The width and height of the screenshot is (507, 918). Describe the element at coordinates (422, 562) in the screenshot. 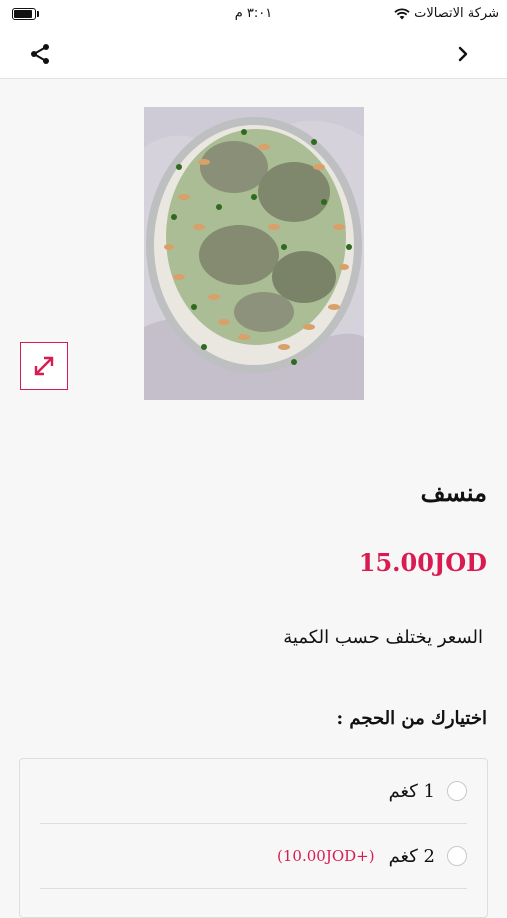

I see `product-price: 15.00JOD` at that location.